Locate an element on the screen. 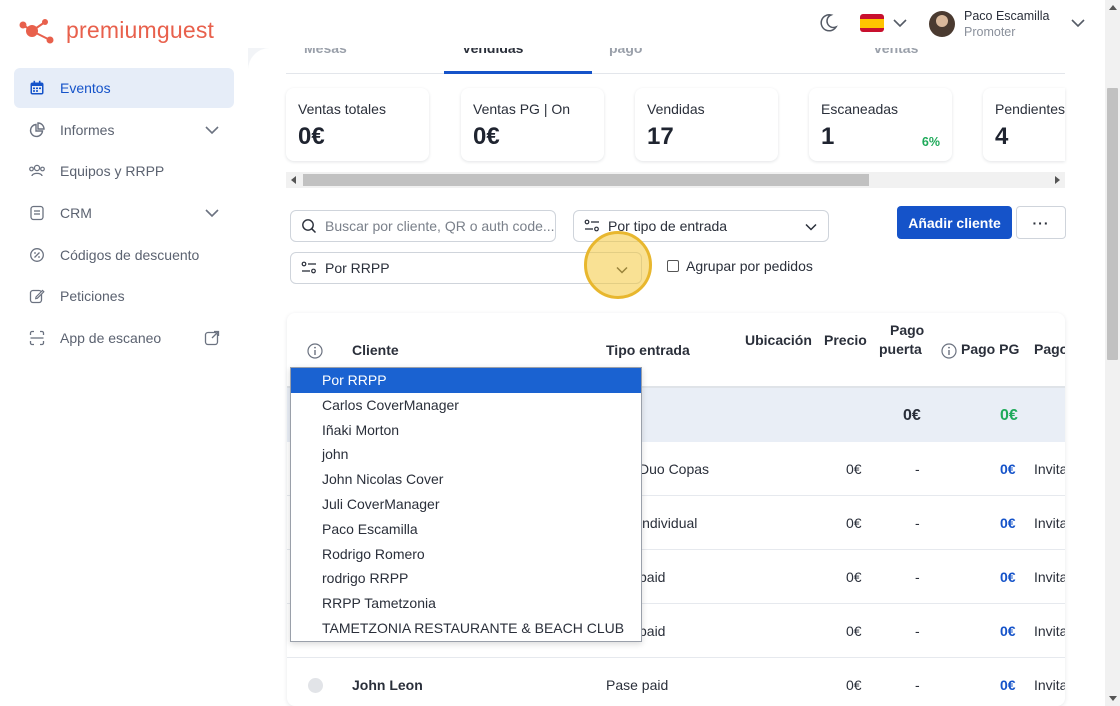  tab-vendidas: Vendidas is located at coordinates (492, 52).